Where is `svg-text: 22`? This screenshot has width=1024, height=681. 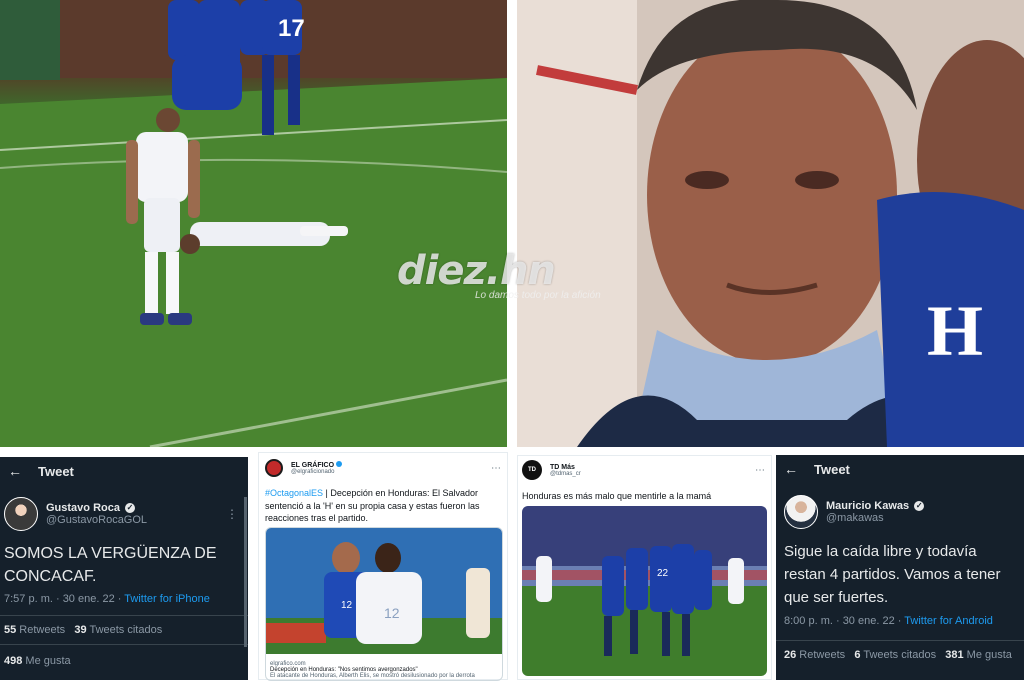
svg-text: 22 is located at coordinates (663, 573).